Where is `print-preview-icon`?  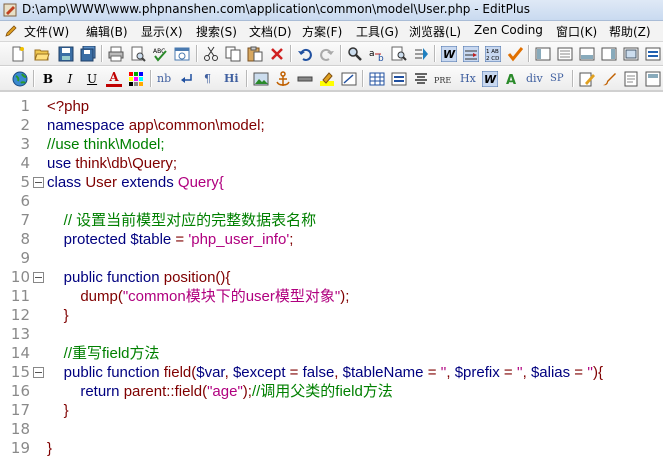
print-preview-icon is located at coordinates (138, 54).